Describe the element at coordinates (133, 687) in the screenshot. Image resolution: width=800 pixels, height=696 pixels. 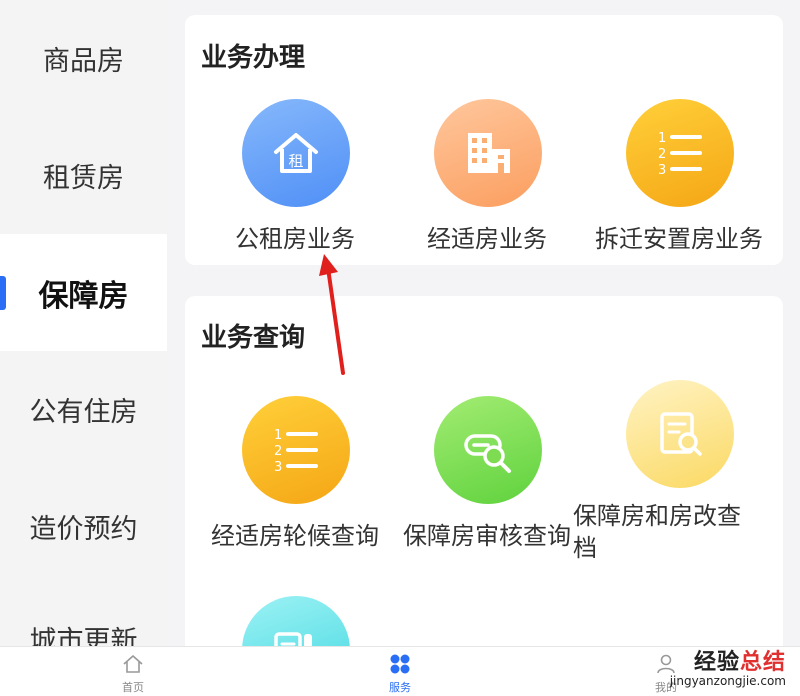
I see `nav-label: 首页` at that location.